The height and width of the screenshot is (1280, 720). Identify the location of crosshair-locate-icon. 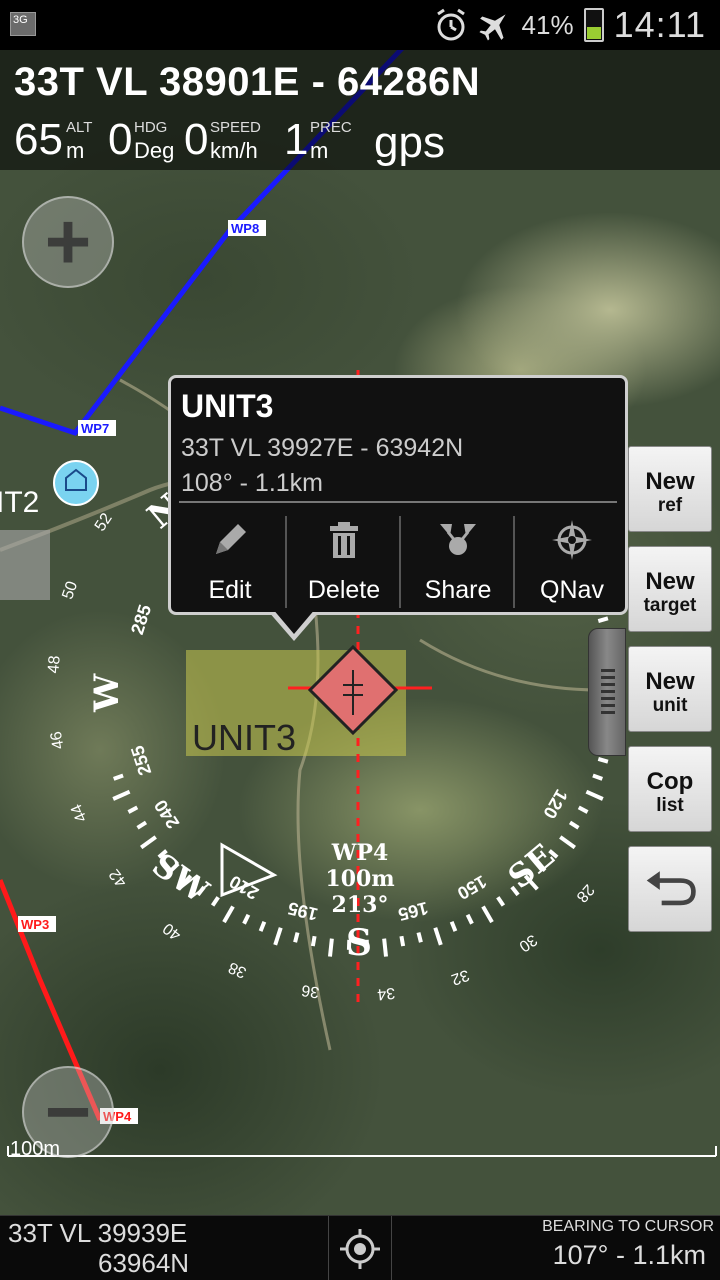
(360, 1248).